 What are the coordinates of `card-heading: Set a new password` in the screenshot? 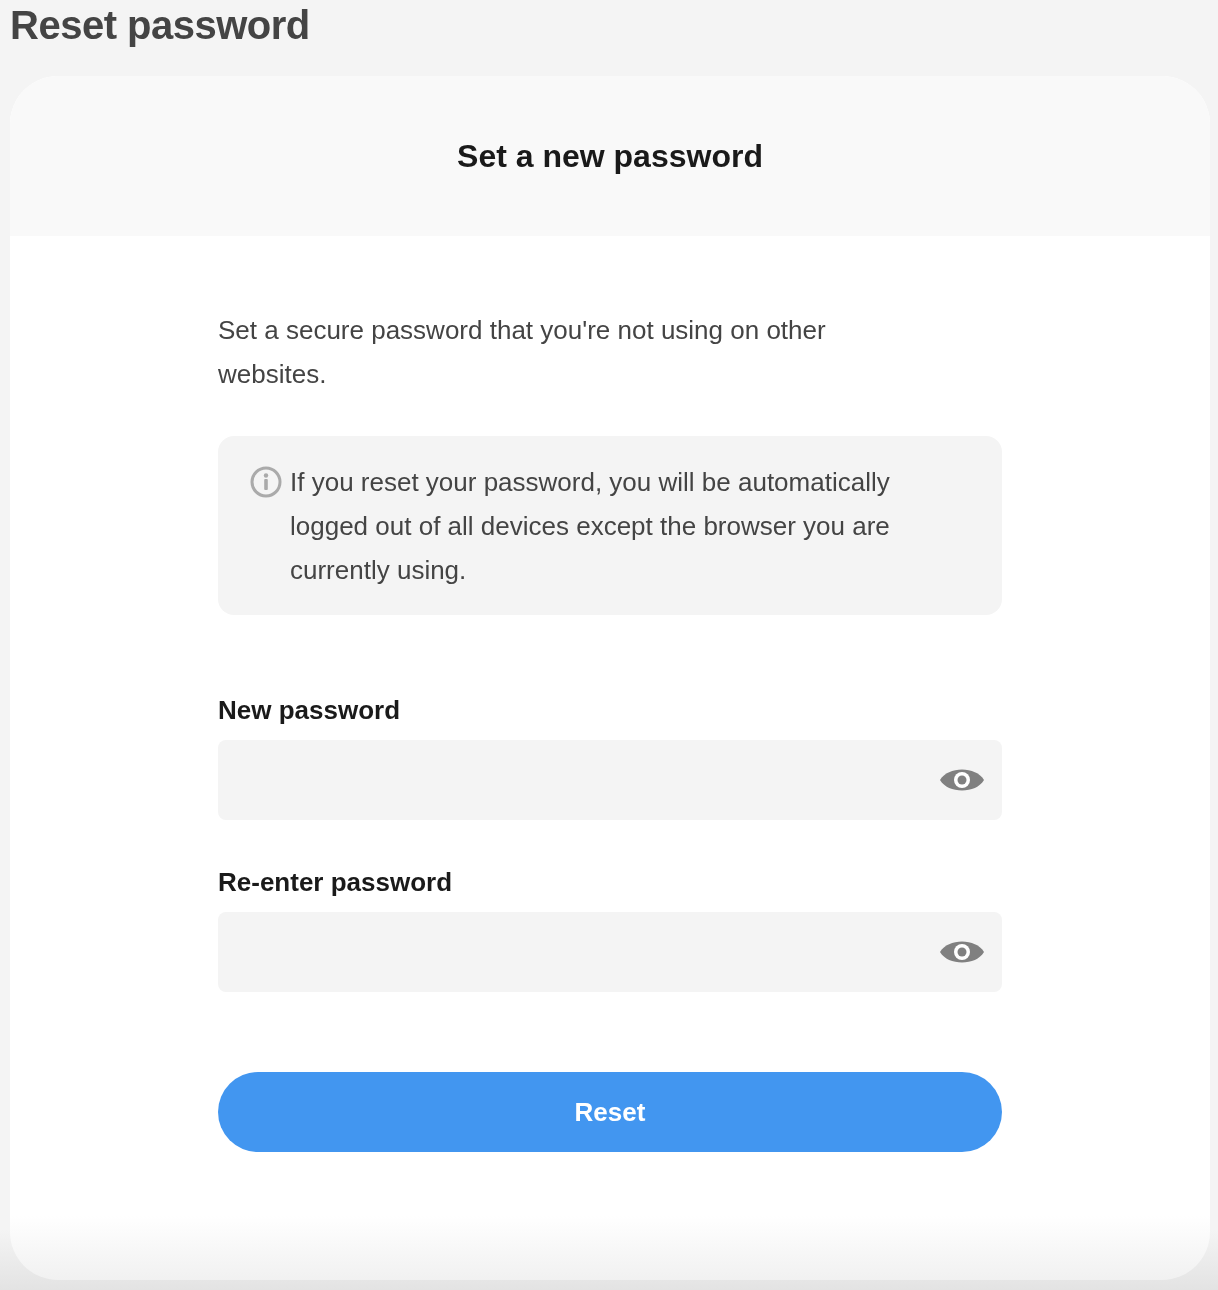 It's located at (610, 156).